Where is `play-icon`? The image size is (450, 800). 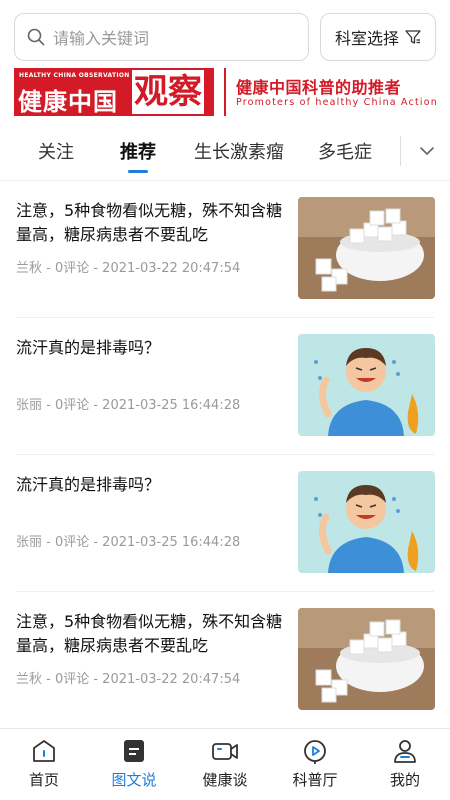
play-icon is located at coordinates (315, 752).